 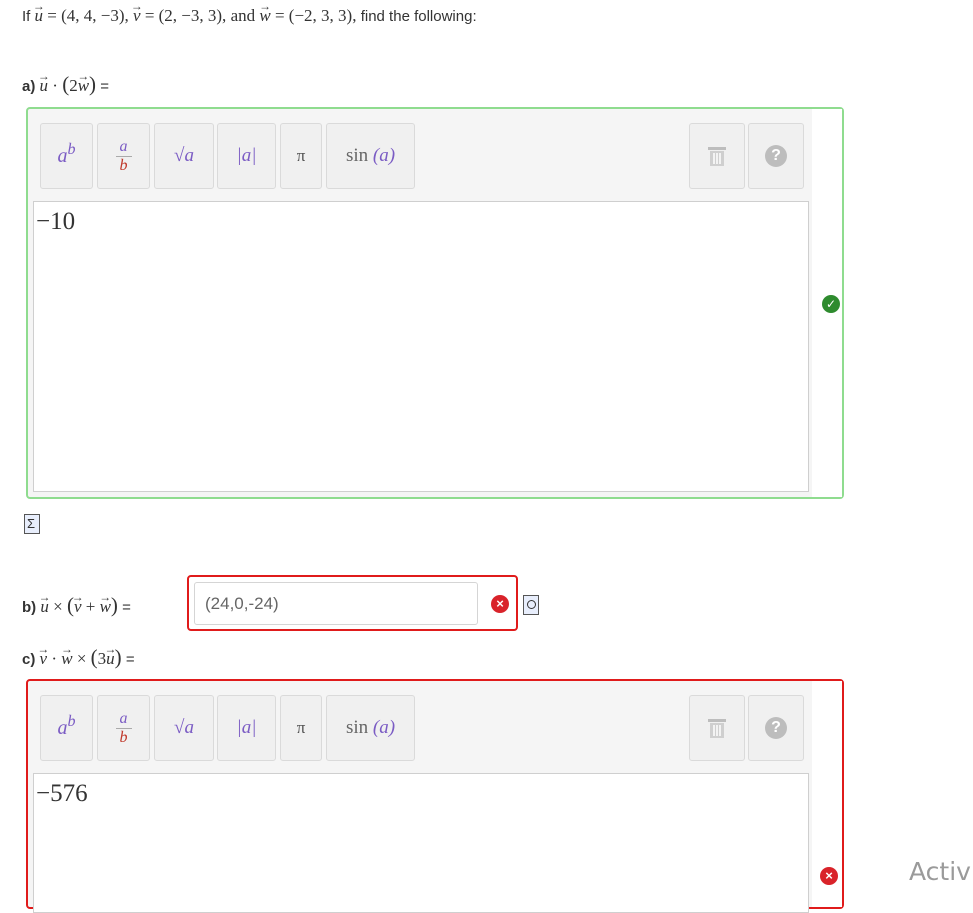 I want to click on part-c-u: u, so click(x=110, y=659).